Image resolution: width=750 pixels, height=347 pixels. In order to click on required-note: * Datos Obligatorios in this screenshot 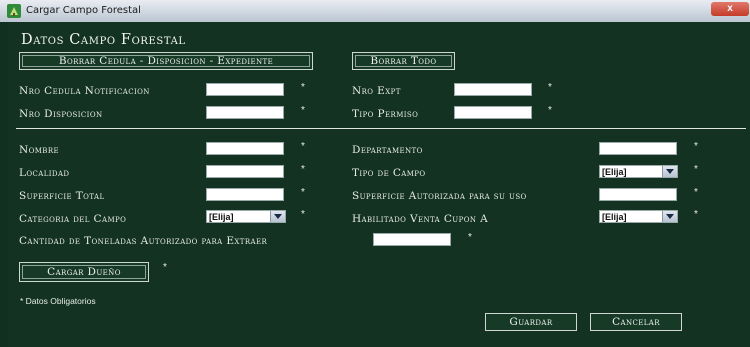, I will do `click(58, 301)`.